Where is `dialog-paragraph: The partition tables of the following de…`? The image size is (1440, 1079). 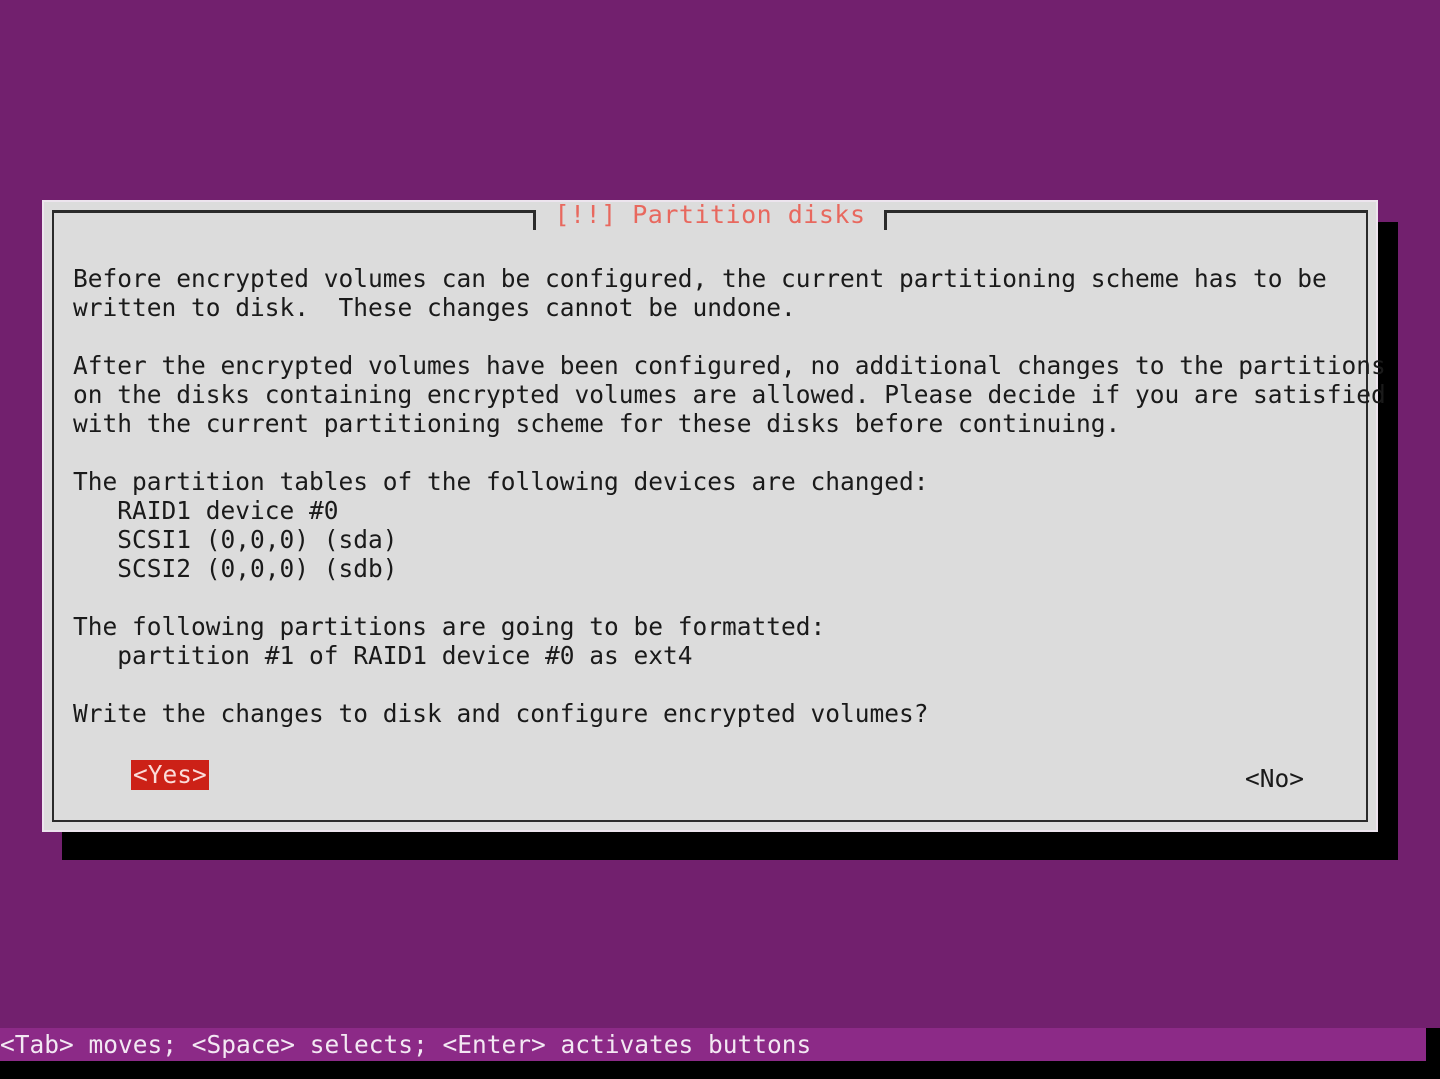
dialog-paragraph: The partition tables of the following de… is located at coordinates (713, 525).